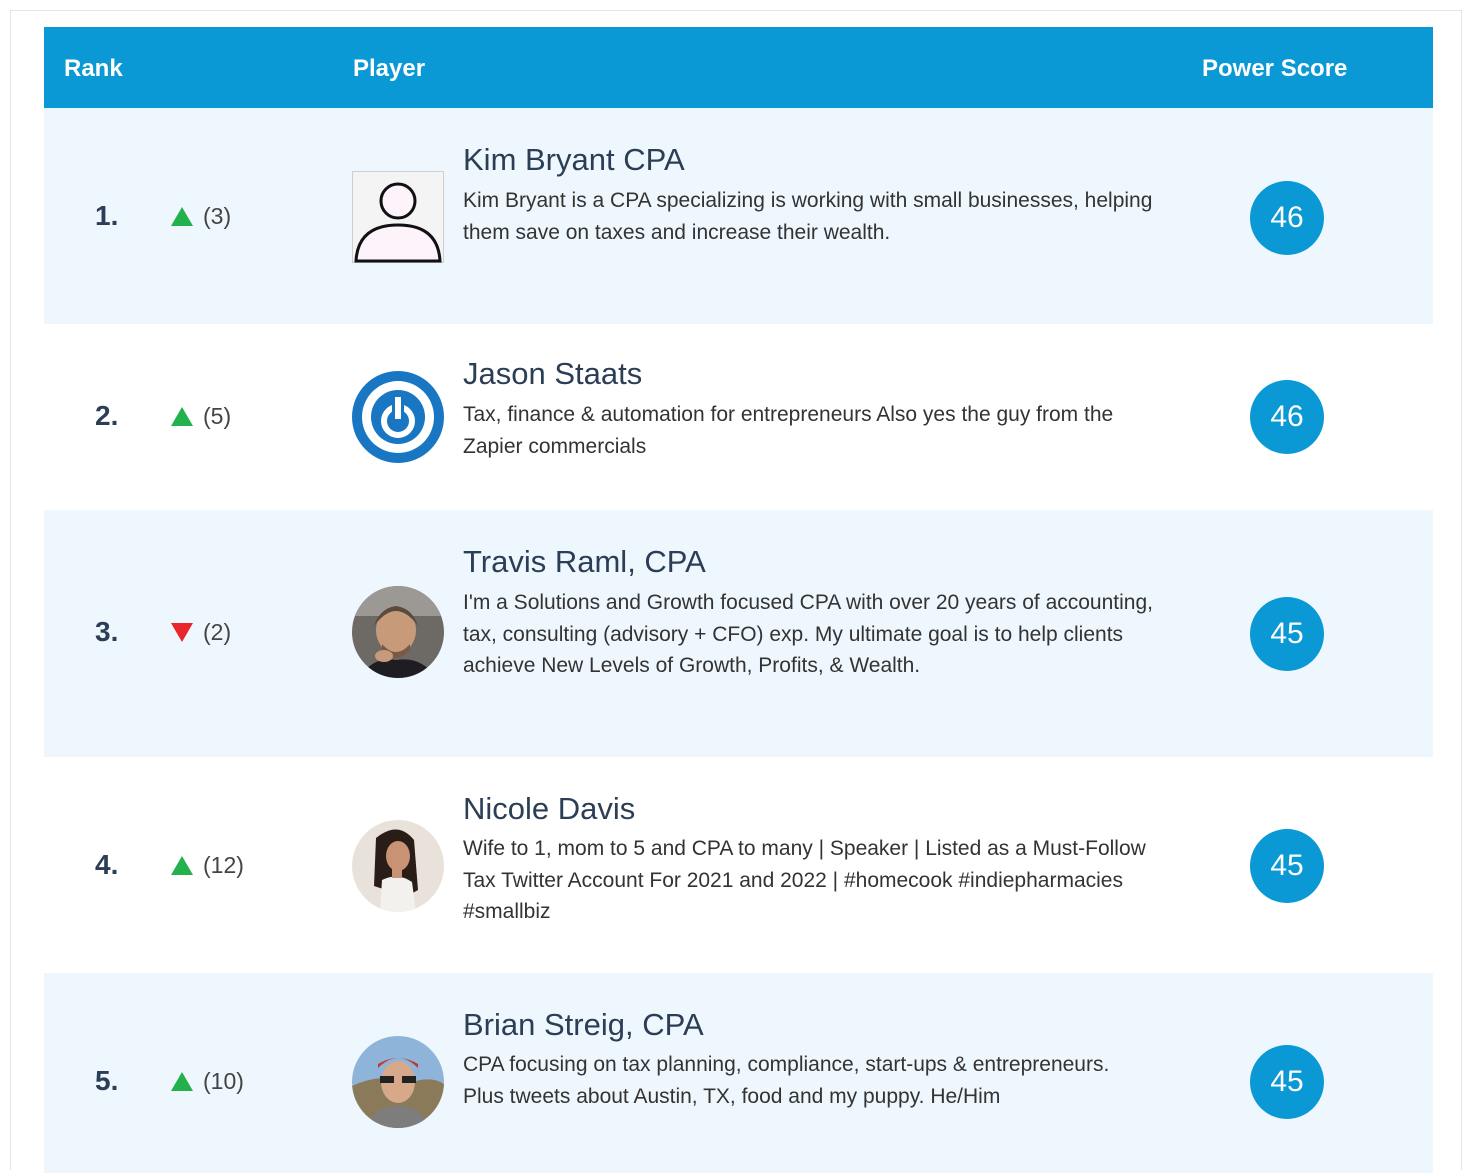 This screenshot has width=1468, height=1173. Describe the element at coordinates (217, 416) in the screenshot. I see `rank-change-value: (5)` at that location.